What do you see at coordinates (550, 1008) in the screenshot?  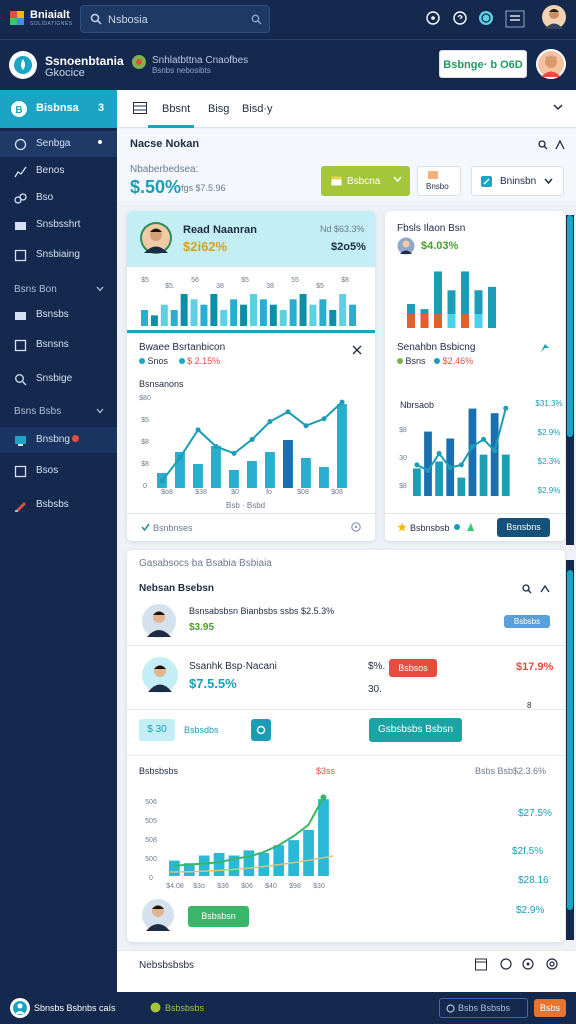 I see `bottom-button: Bsbs` at bounding box center [550, 1008].